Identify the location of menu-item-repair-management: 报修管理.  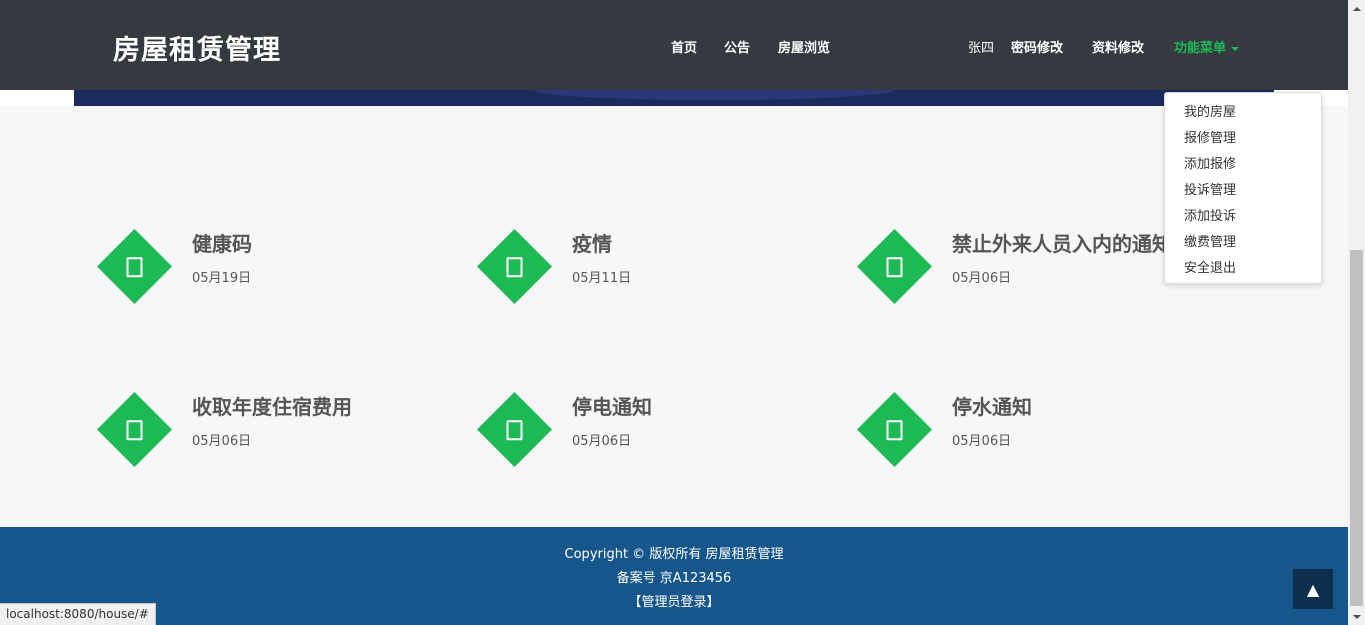
(1243, 139).